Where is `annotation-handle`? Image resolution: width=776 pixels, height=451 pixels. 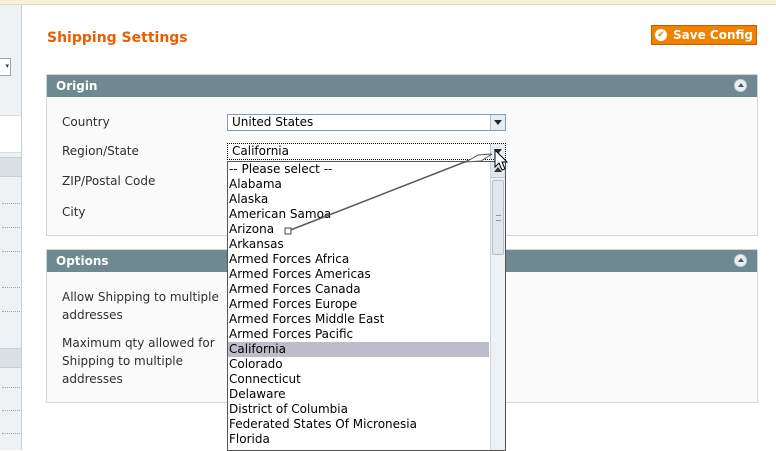 annotation-handle is located at coordinates (288, 231).